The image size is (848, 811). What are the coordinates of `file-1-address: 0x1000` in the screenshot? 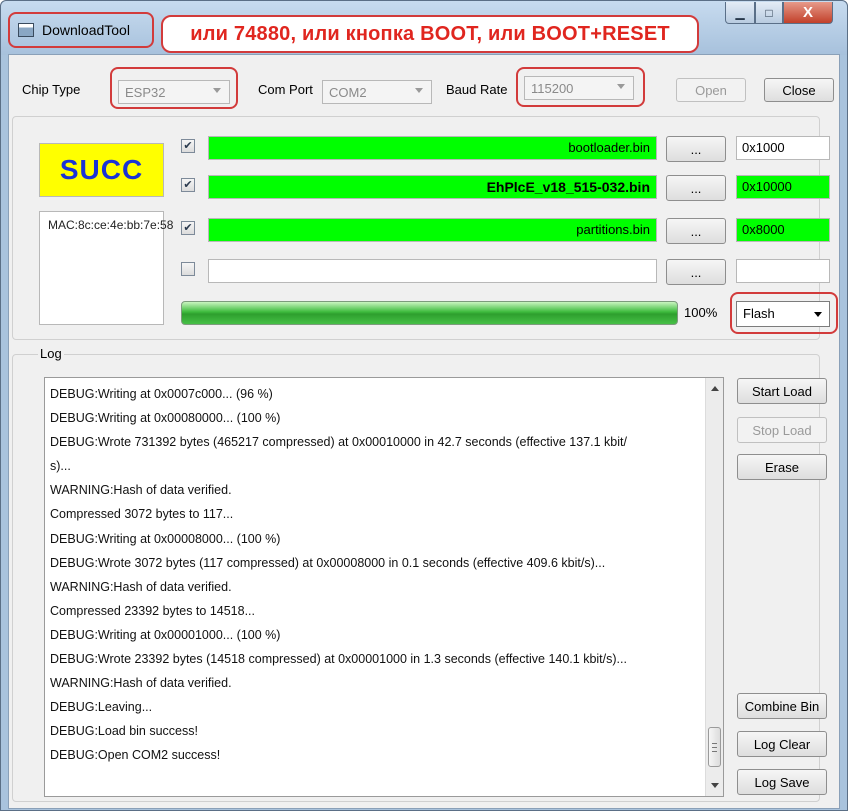 It's located at (783, 148).